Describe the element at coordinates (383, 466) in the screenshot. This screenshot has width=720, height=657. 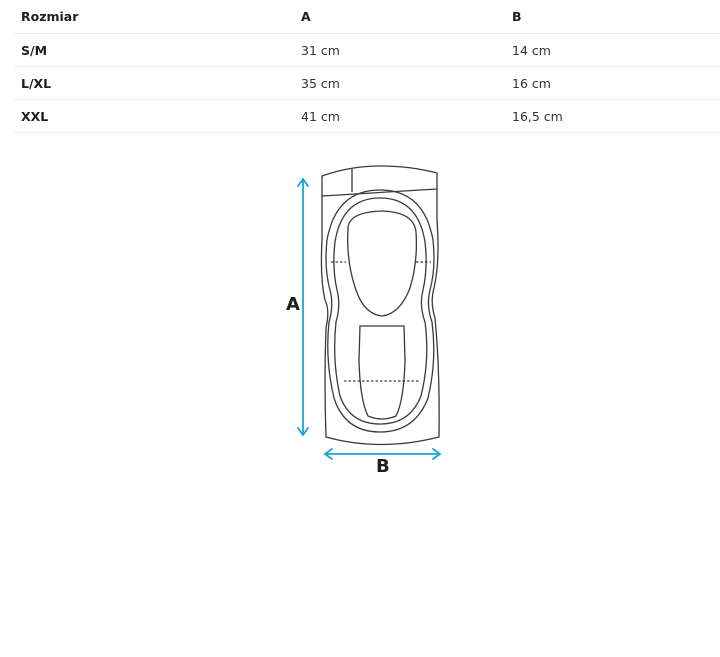
I see `dimension-b-label: B` at that location.